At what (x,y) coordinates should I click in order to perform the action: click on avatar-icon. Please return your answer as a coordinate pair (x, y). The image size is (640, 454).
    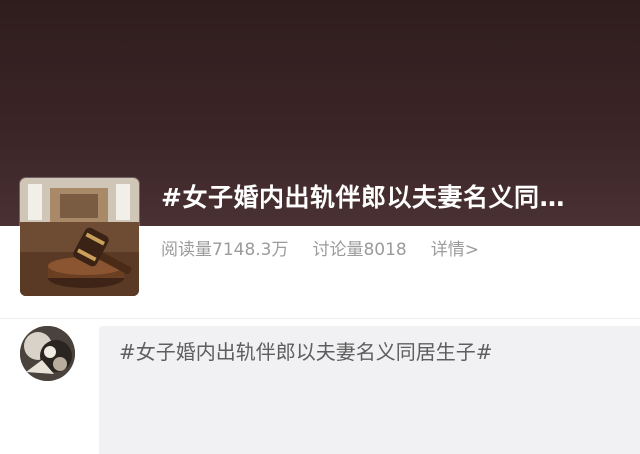
    Looking at the image, I should click on (47, 353).